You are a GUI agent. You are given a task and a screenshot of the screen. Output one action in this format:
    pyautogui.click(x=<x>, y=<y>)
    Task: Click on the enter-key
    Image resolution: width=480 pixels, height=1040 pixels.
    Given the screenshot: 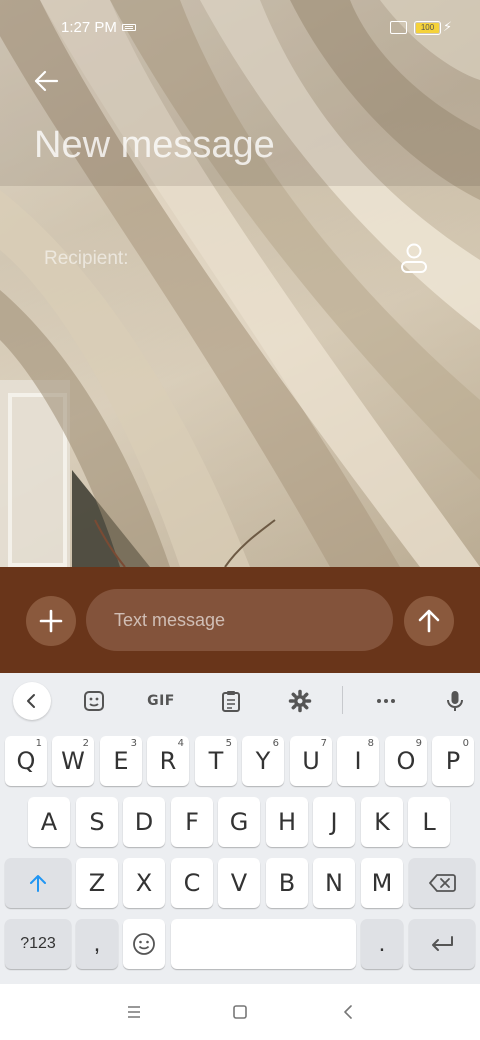 What is the action you would take?
    pyautogui.click(x=442, y=944)
    